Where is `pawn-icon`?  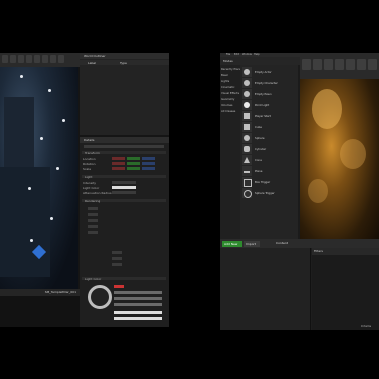
pawn-icon is located at coordinates (247, 94).